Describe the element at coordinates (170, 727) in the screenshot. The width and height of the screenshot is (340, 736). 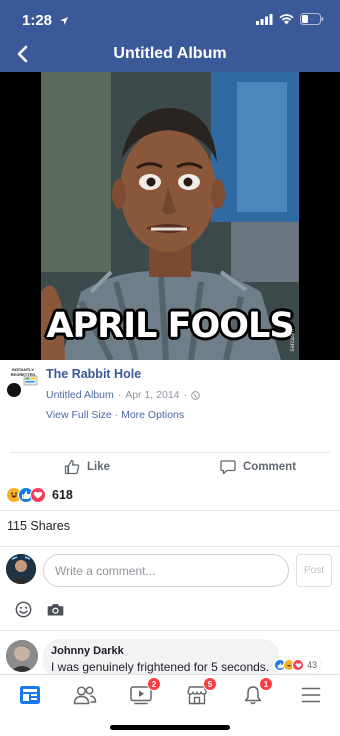
I see `home-indicator` at that location.